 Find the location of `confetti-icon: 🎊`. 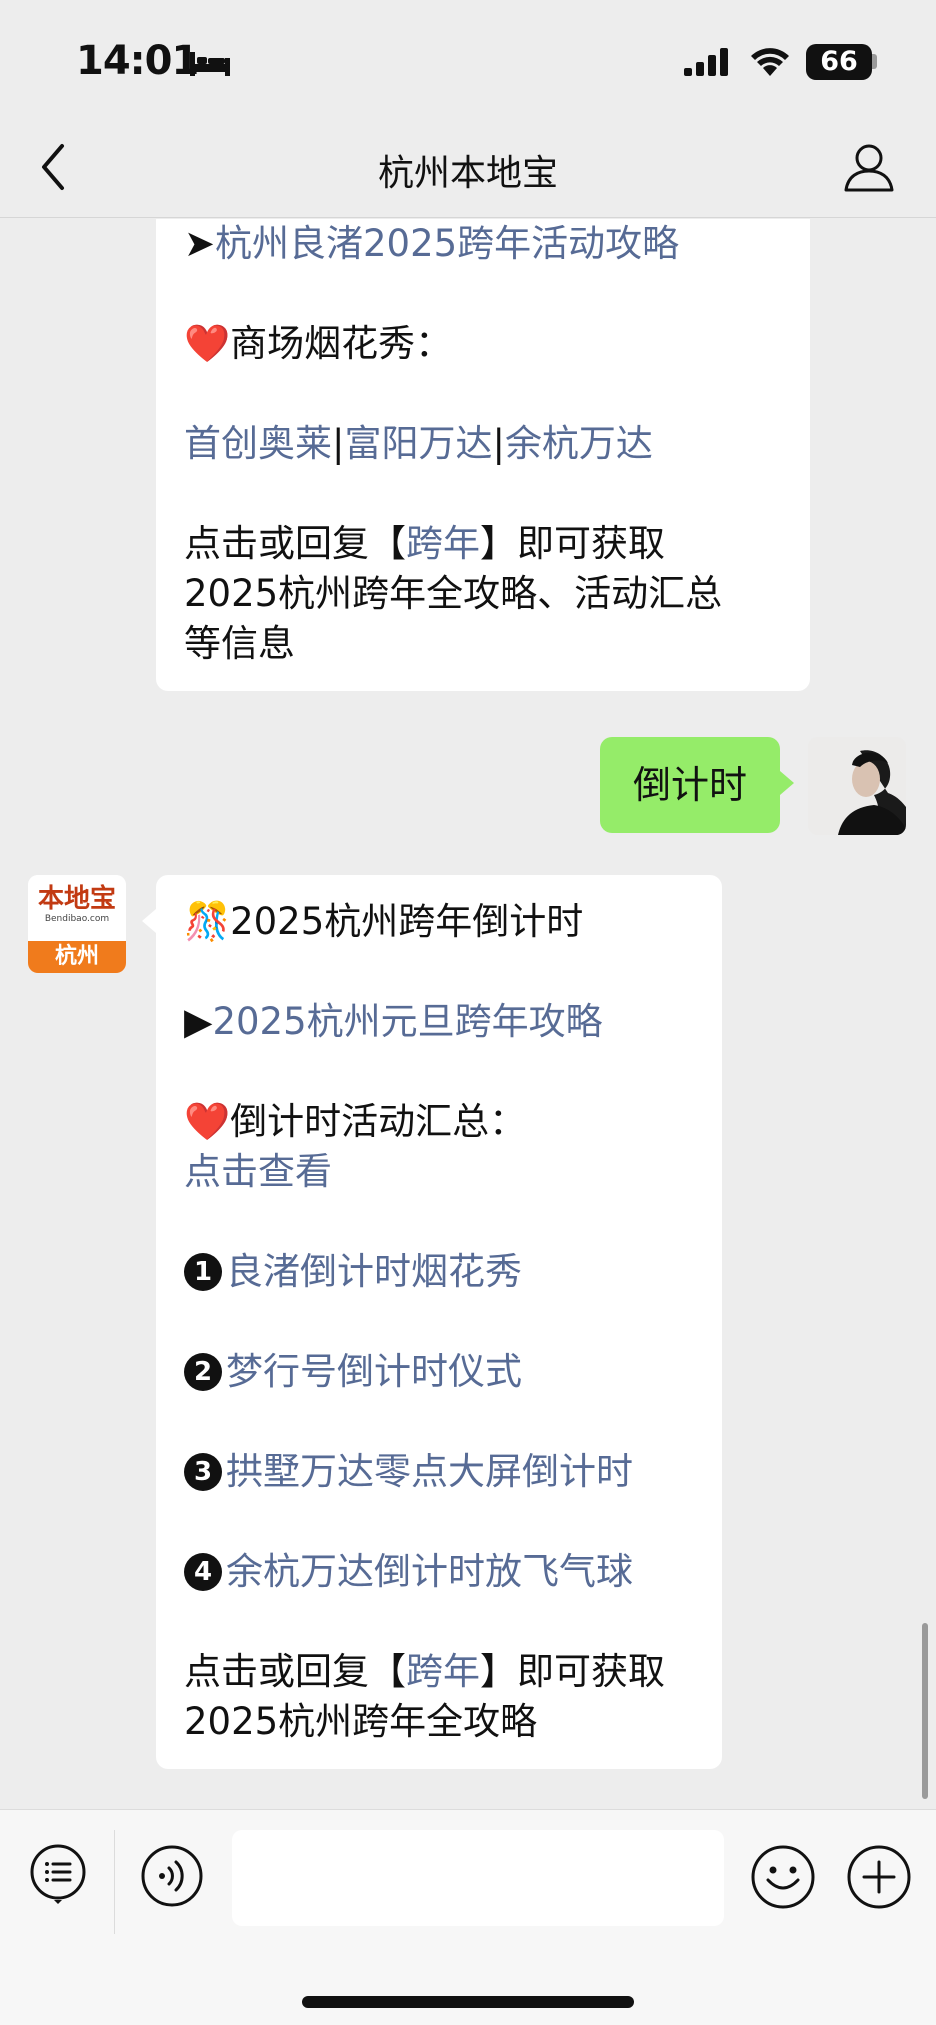

confetti-icon: 🎊 is located at coordinates (207, 921).